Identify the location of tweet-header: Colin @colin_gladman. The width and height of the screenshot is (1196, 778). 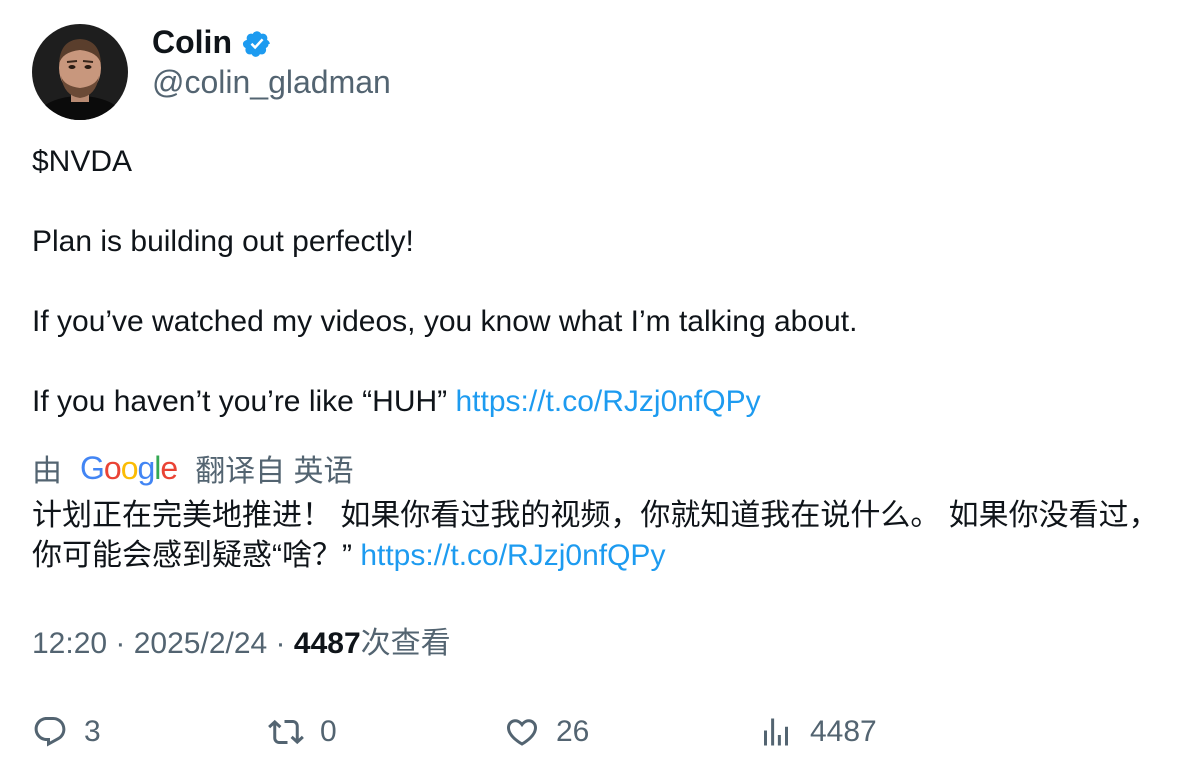
(211, 72).